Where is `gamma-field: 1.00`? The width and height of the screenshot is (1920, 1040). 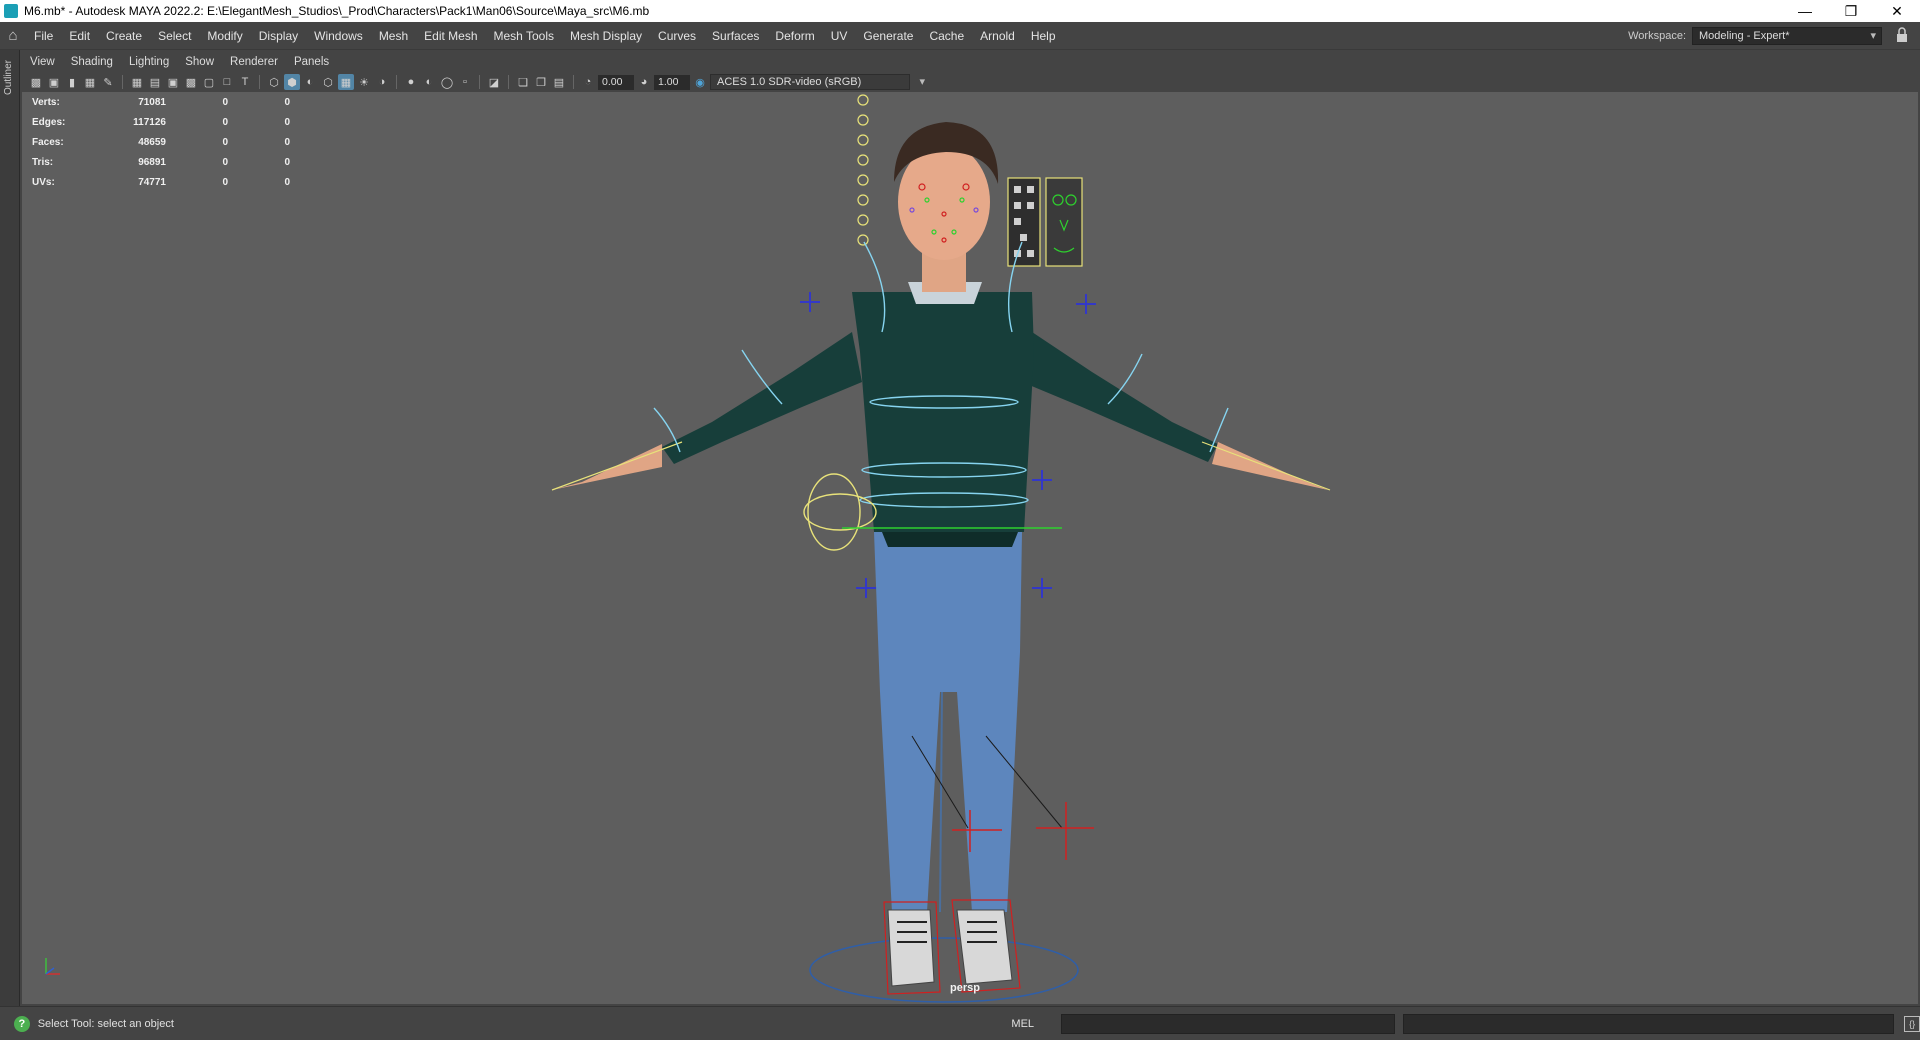 gamma-field: 1.00 is located at coordinates (672, 82).